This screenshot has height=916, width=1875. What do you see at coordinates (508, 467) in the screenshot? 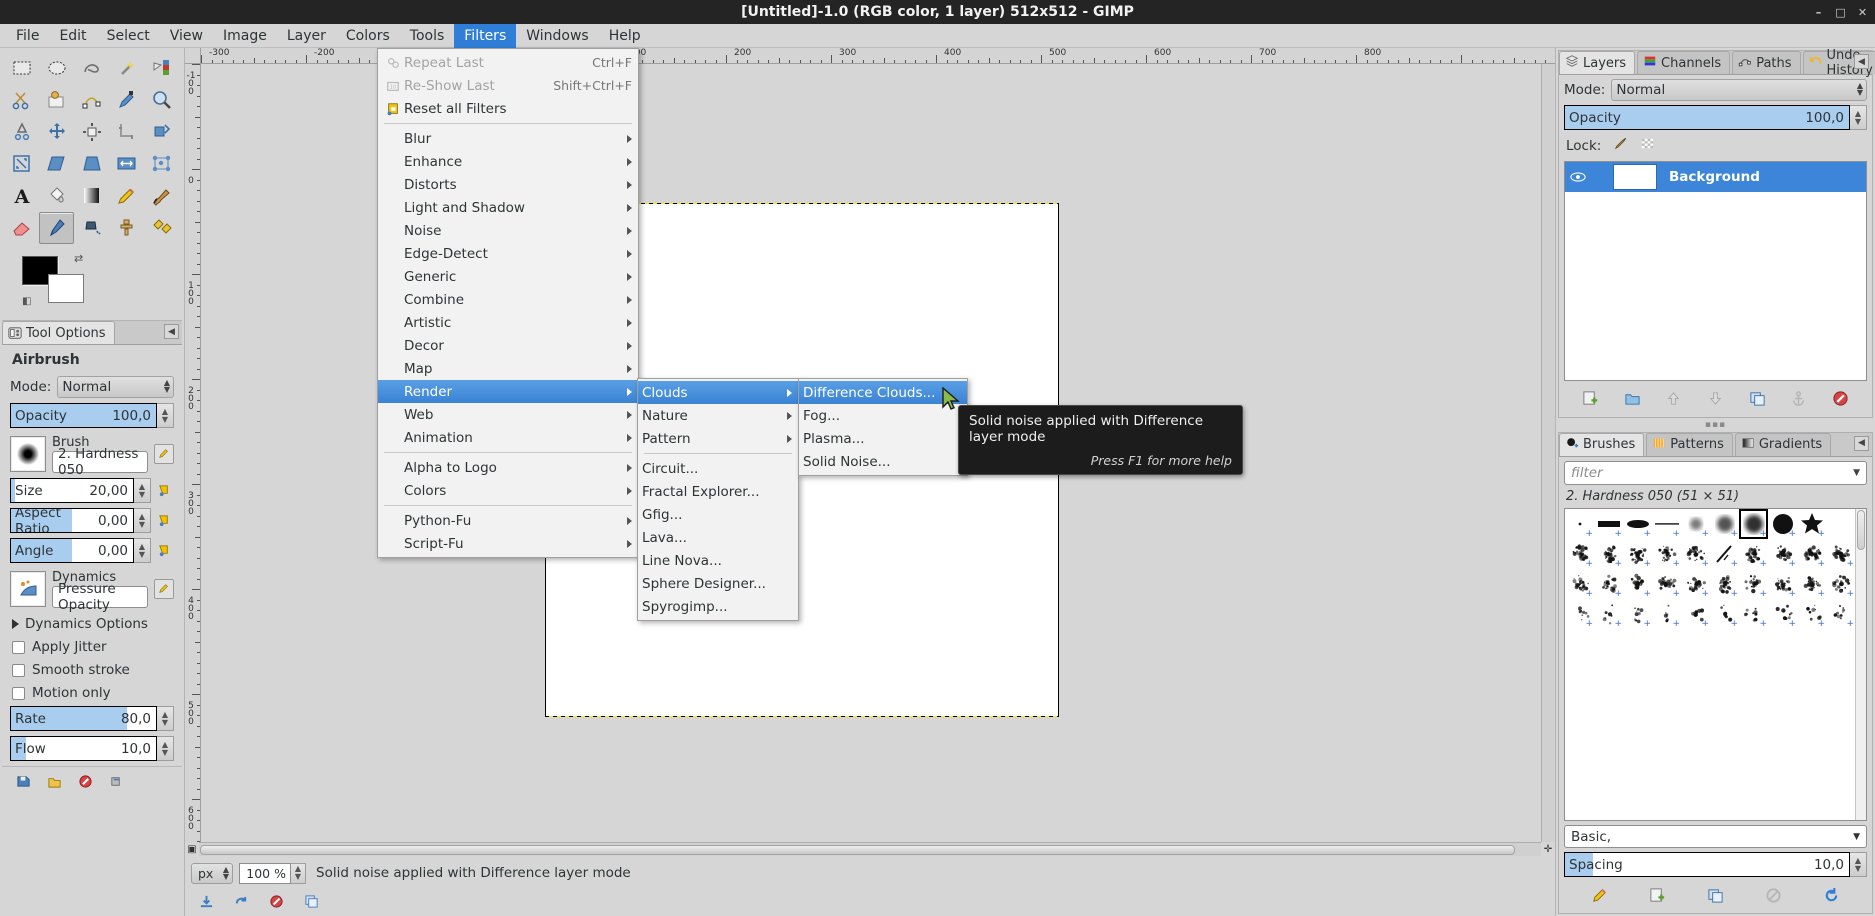
I see `menu-item-alpha-to-logo: Alpha to Logo` at bounding box center [508, 467].